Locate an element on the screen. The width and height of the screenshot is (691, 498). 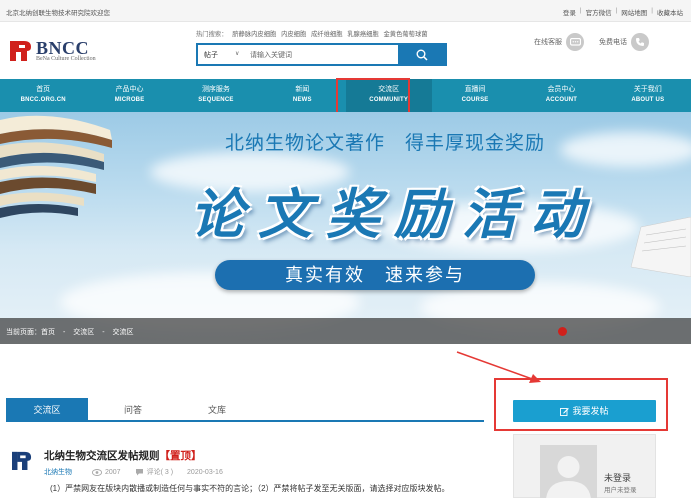
nav-item-products: 产品中心 MICROBE is located at coordinates (129, 95).